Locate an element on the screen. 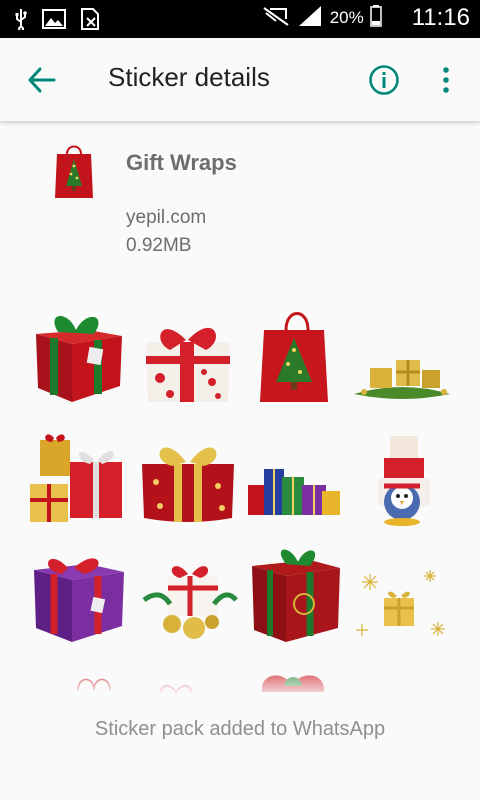 The image size is (480, 800). sticker-colorful-gifts is located at coordinates (294, 490).